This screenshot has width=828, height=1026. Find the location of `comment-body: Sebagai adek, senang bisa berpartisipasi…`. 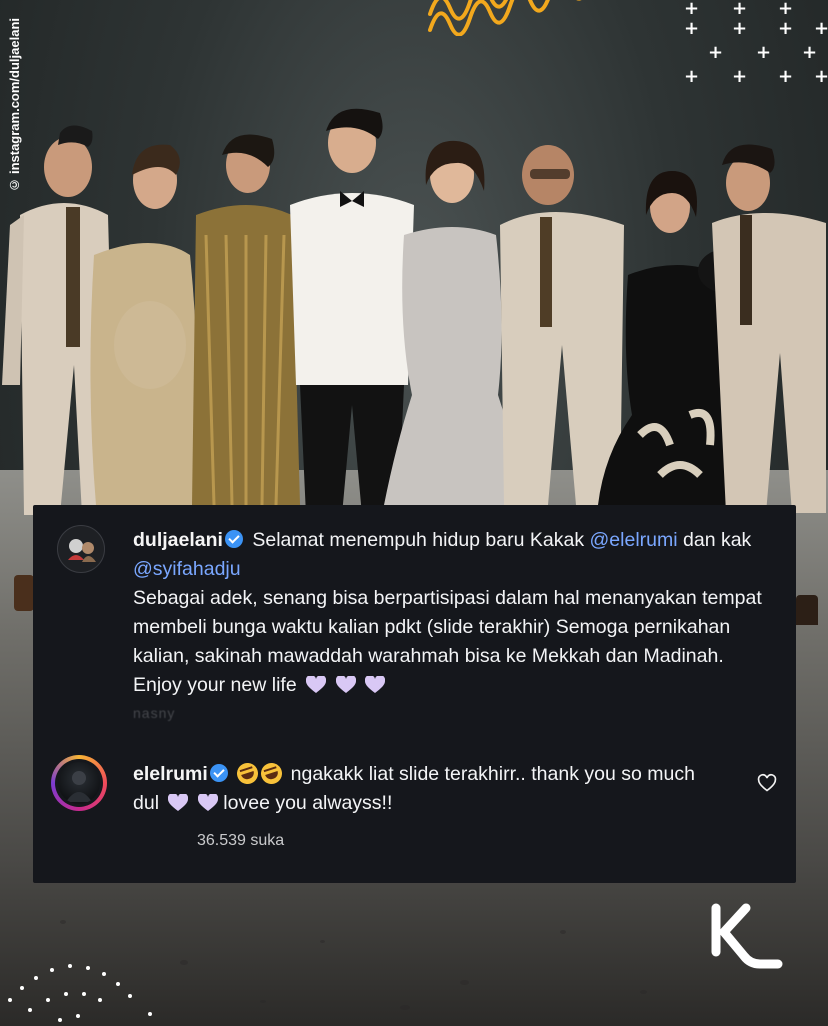

comment-body: Sebagai adek, senang bisa berpartisipasi… is located at coordinates (447, 641).